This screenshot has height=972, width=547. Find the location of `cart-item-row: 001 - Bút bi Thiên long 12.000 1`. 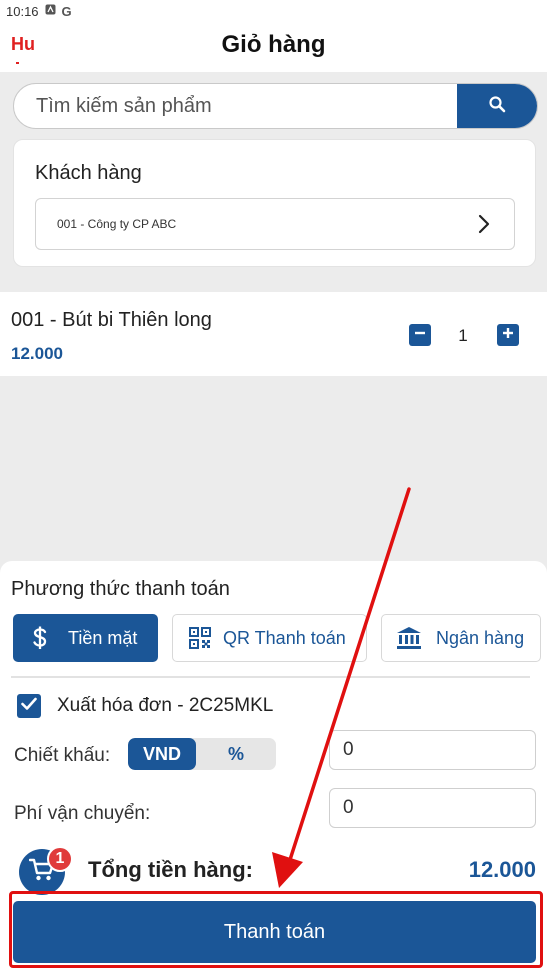

cart-item-row: 001 - Bút bi Thiên long 12.000 1 is located at coordinates (273, 334).